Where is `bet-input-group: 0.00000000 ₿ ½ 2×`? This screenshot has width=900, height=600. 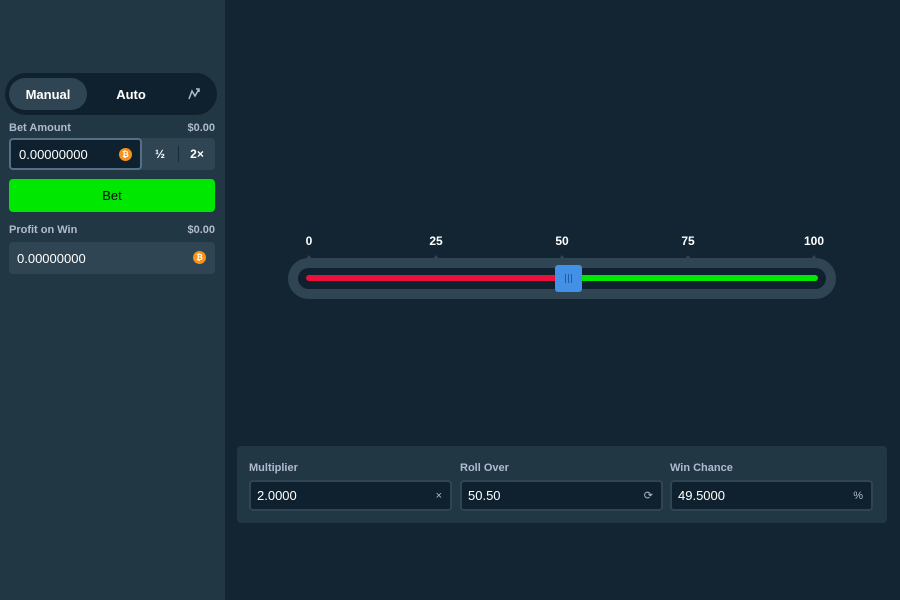
bet-input-group: 0.00000000 ₿ ½ 2× is located at coordinates (112, 154).